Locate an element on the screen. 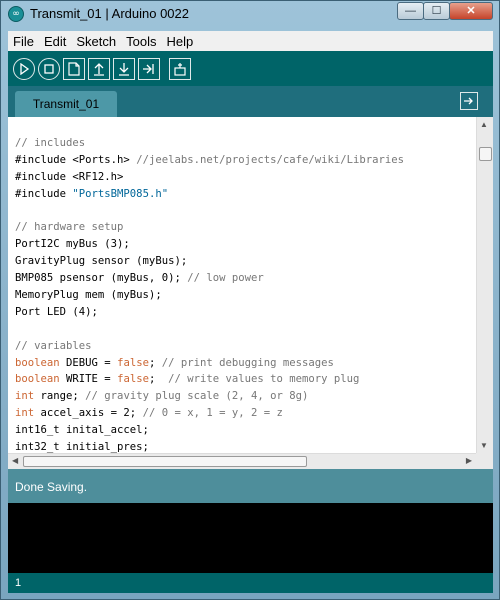  code-token: MemoryPlug mem (myBus); is located at coordinates (88, 295).